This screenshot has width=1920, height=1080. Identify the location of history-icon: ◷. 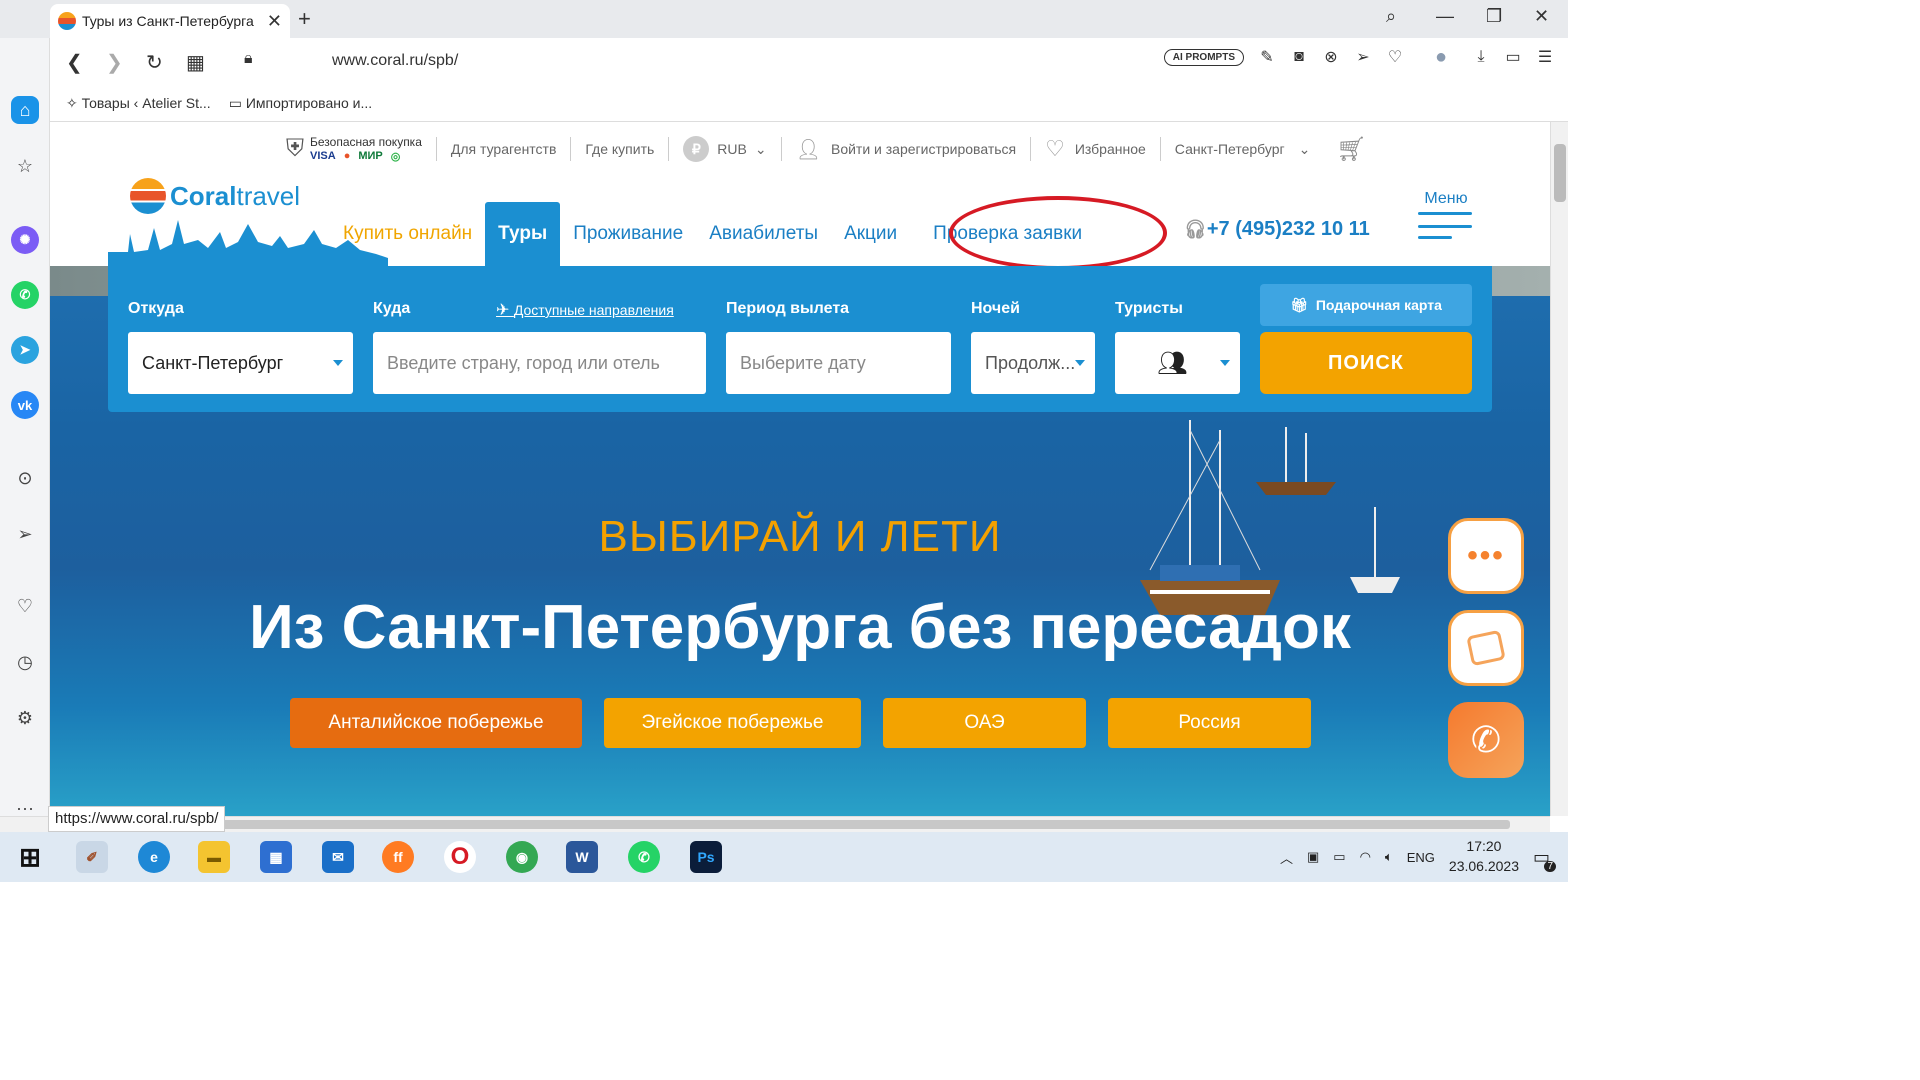
(25, 662).